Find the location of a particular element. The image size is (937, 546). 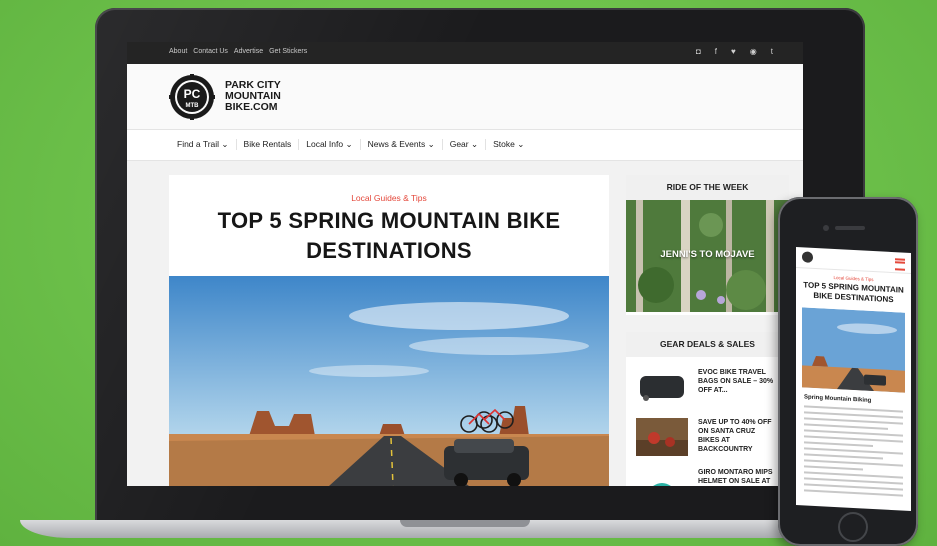

topbar-links: About Contact Us Advertise Get Stickers is located at coordinates (238, 51).